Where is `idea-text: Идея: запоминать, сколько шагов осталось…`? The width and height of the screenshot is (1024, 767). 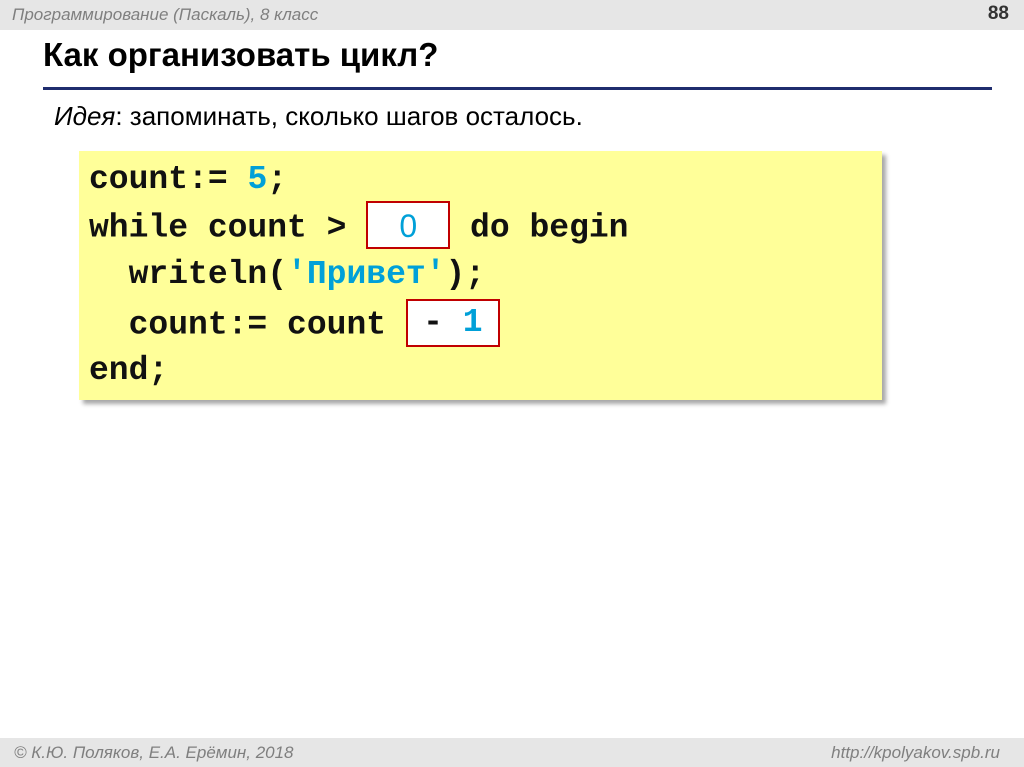 idea-text: Идея: запоминать, сколько шагов осталось… is located at coordinates (318, 116).